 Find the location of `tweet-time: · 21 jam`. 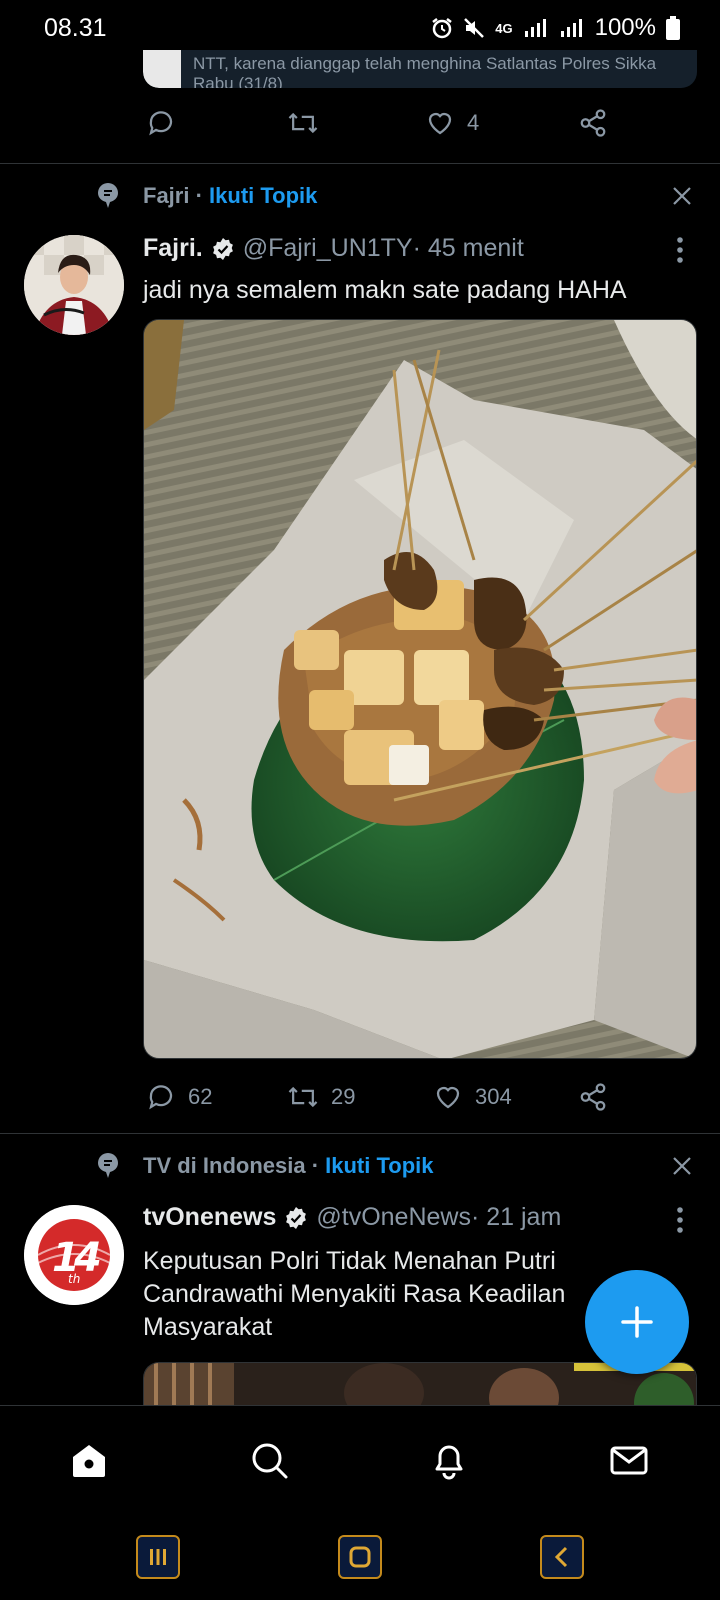

tweet-time: · 21 jam is located at coordinates (516, 1217).